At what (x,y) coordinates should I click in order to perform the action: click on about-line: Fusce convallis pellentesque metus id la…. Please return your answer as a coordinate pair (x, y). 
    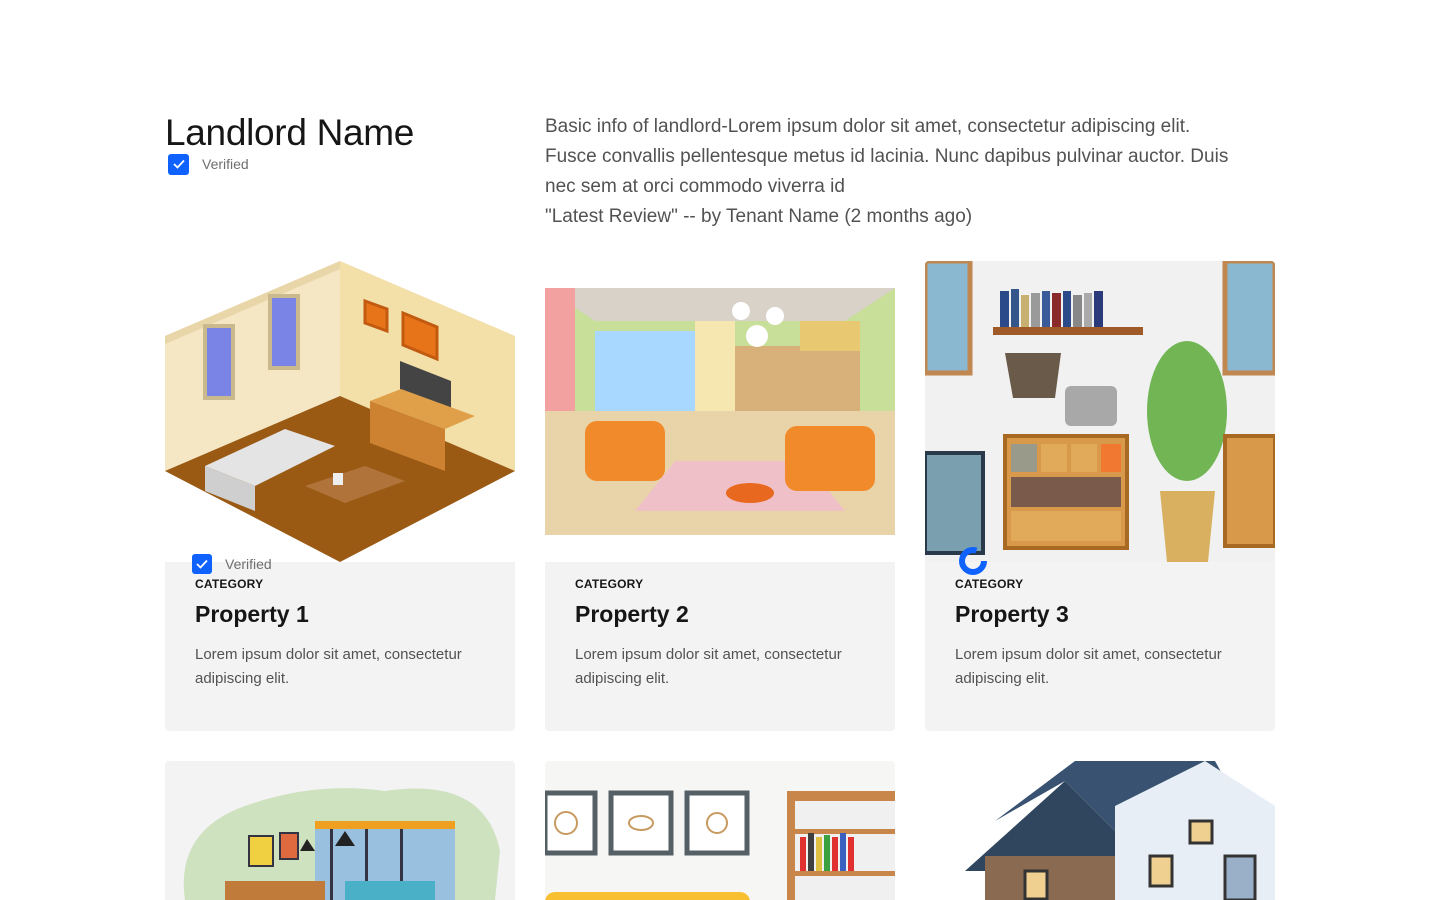
    Looking at the image, I should click on (887, 156).